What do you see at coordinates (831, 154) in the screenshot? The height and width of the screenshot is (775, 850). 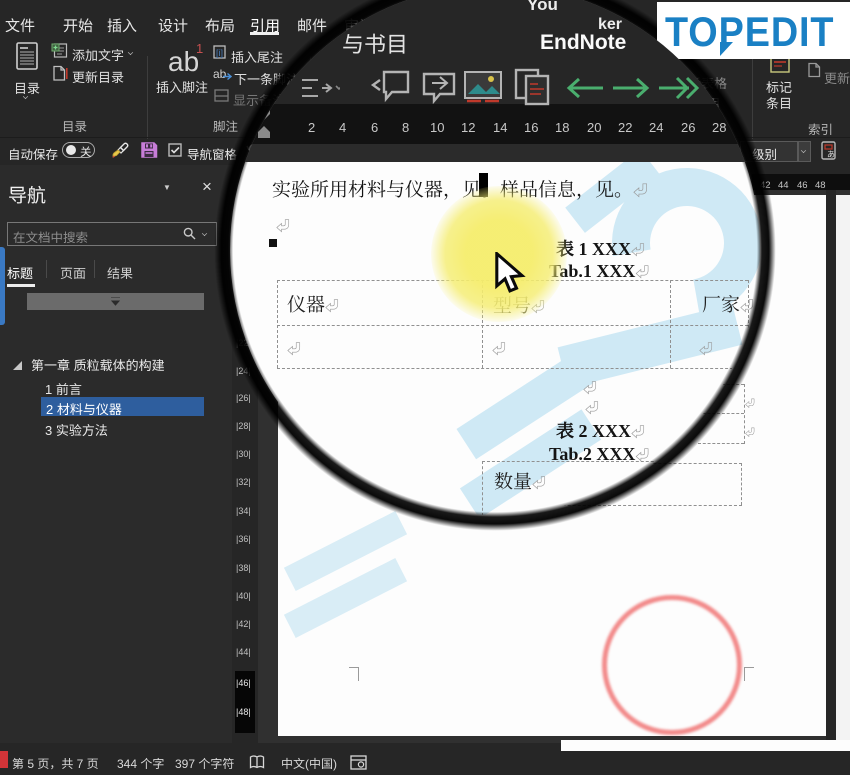 I see `svg-text: あ` at bounding box center [831, 154].